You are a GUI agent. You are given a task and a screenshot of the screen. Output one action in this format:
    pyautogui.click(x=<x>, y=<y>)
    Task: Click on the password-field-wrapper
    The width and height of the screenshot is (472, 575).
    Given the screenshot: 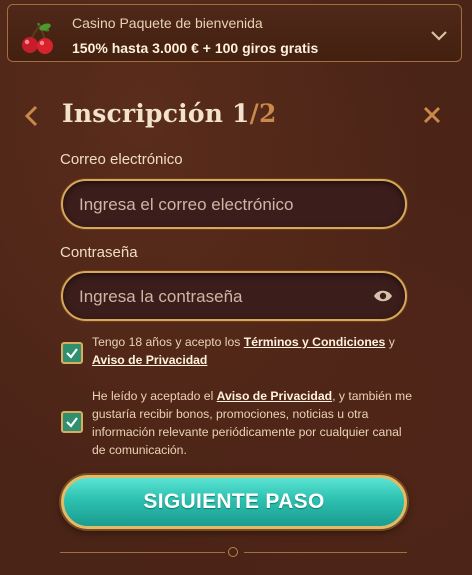 What is the action you would take?
    pyautogui.click(x=234, y=296)
    